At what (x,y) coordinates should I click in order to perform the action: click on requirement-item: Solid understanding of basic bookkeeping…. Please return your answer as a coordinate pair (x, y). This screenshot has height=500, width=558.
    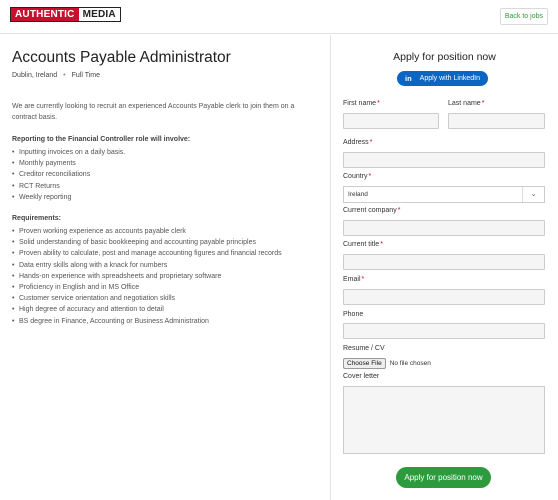
    Looking at the image, I should click on (147, 242).